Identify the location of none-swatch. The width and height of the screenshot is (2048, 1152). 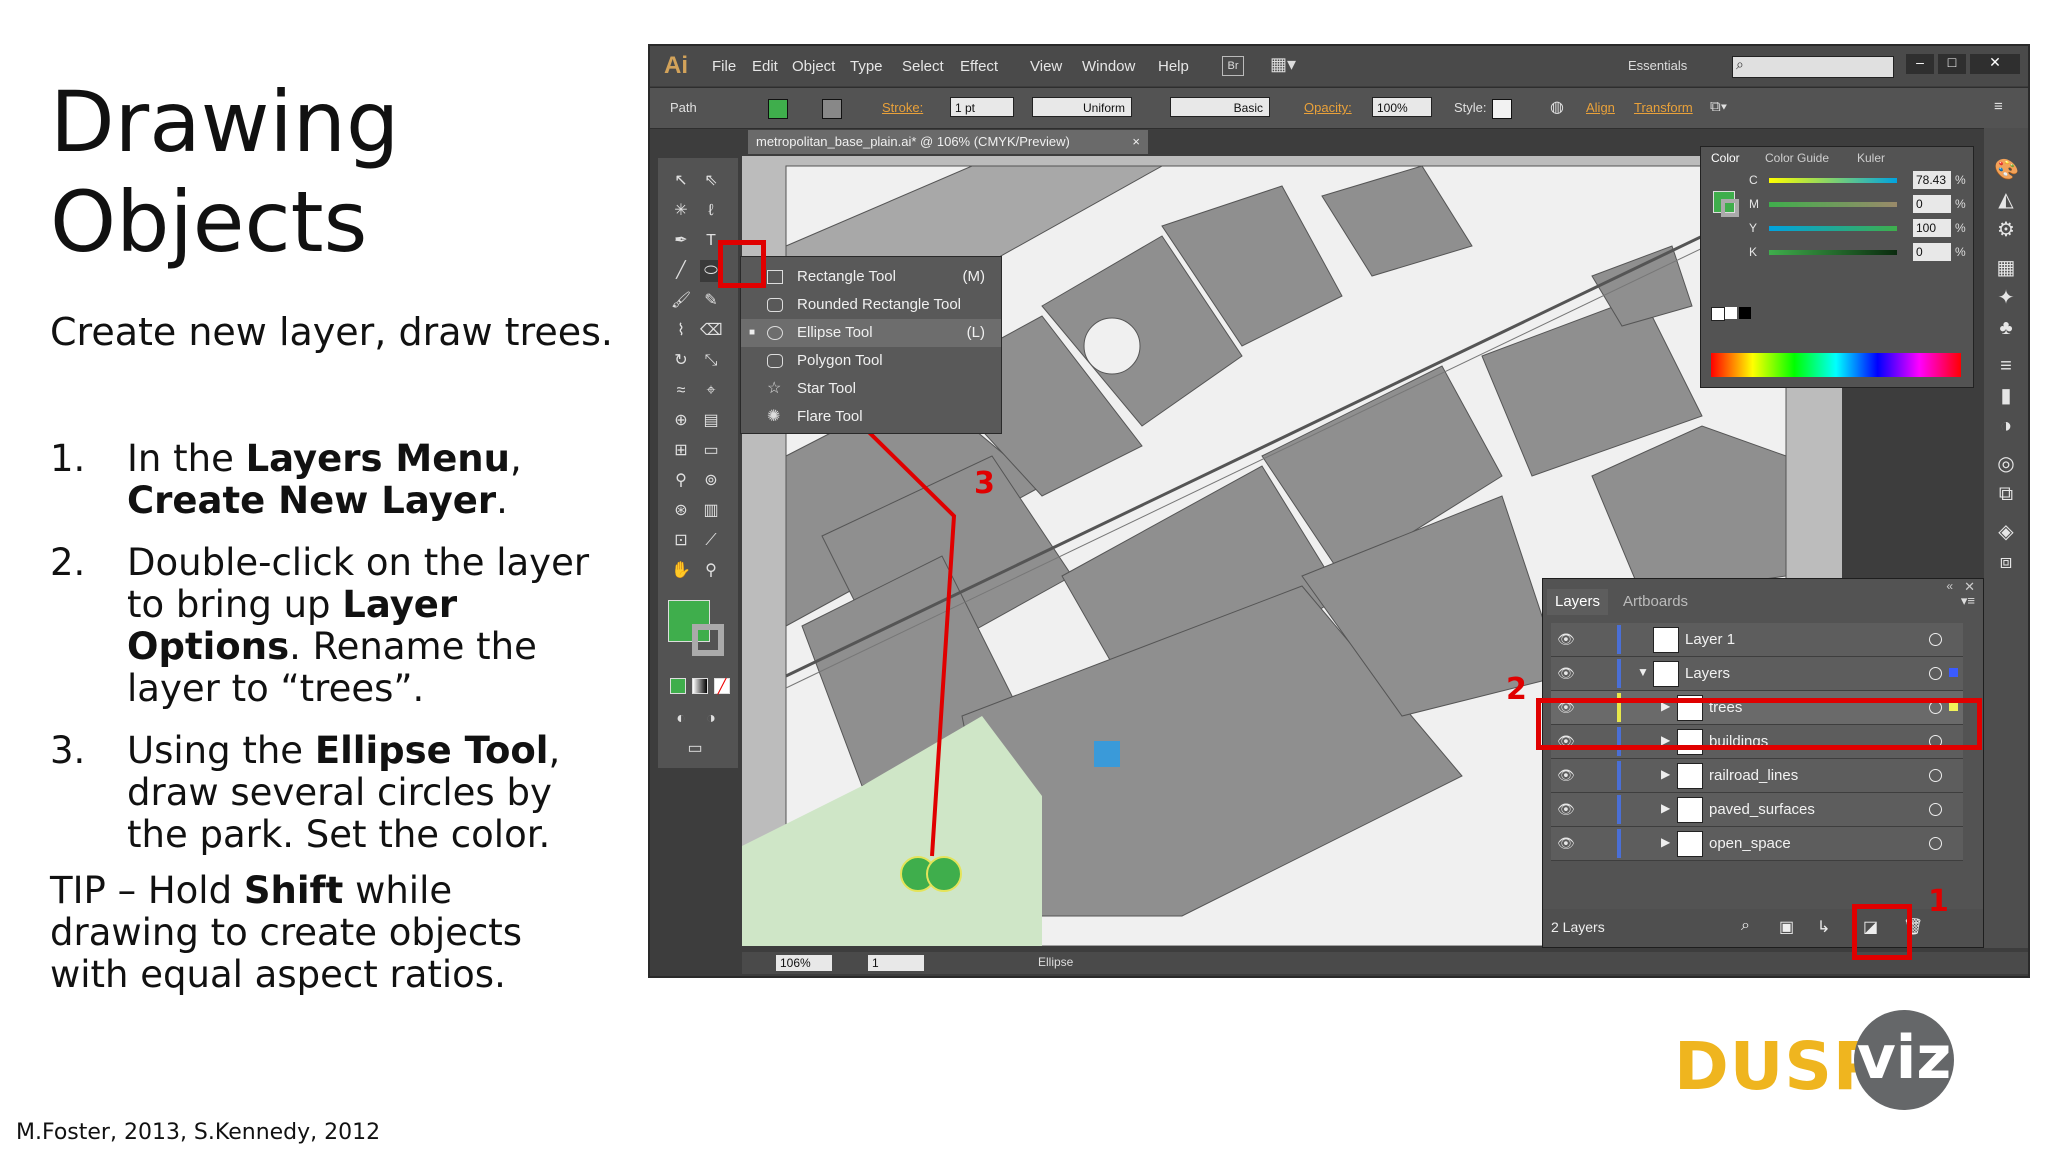
(1718, 314).